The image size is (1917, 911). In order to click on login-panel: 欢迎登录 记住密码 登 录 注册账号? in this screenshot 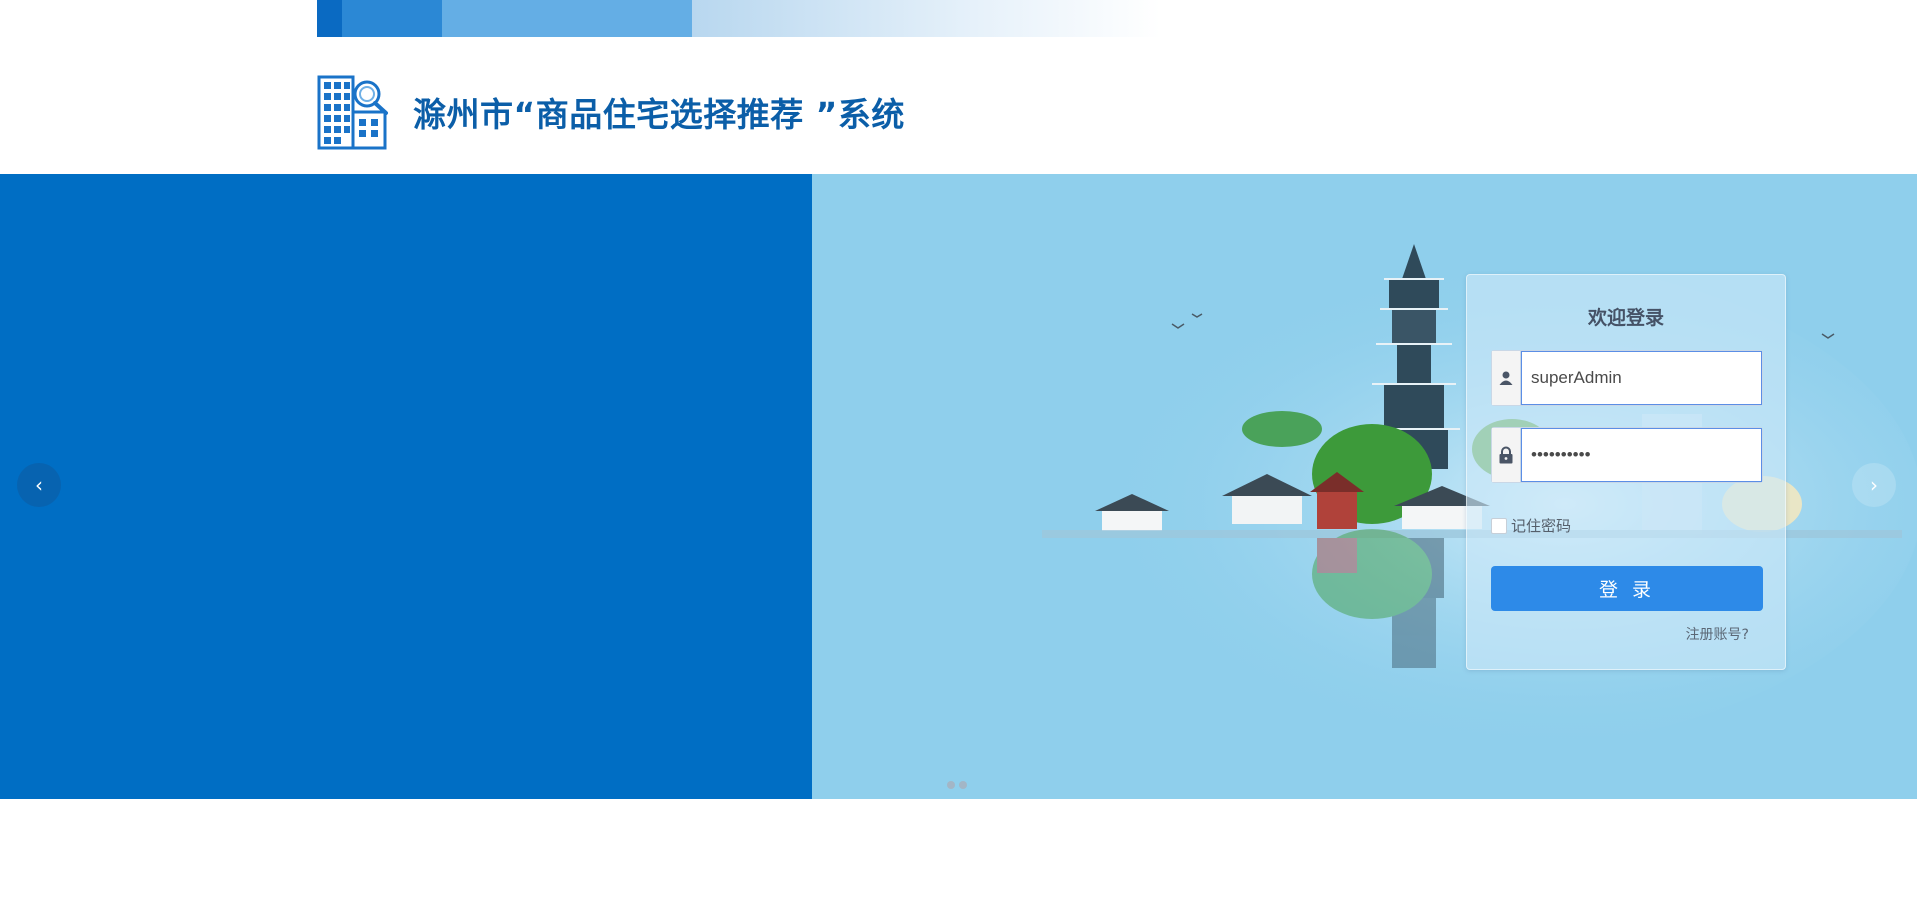, I will do `click(1626, 472)`.